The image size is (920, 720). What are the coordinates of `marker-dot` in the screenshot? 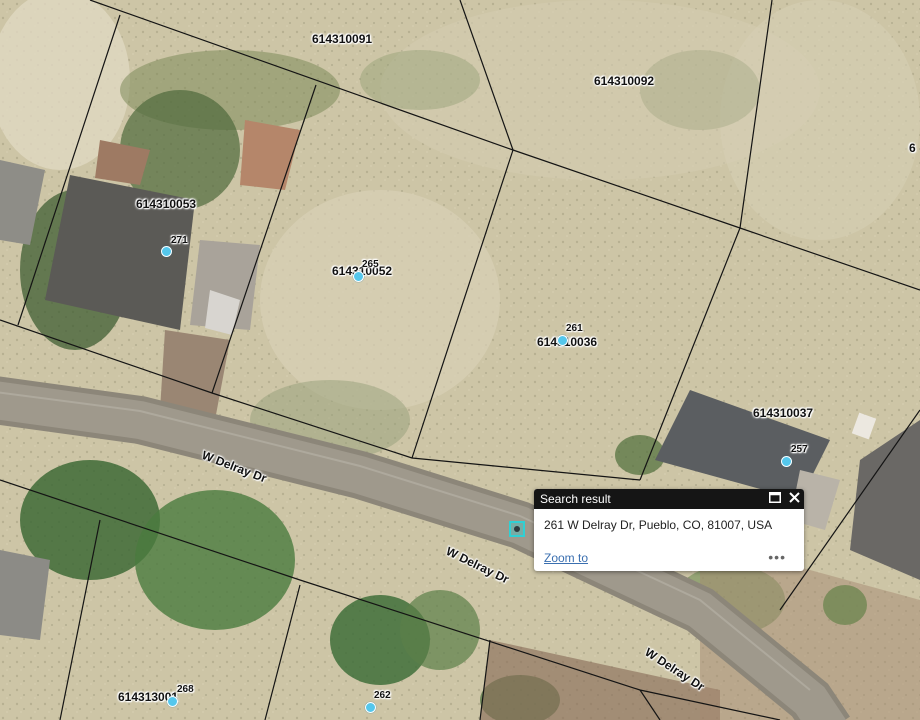 It's located at (517, 529).